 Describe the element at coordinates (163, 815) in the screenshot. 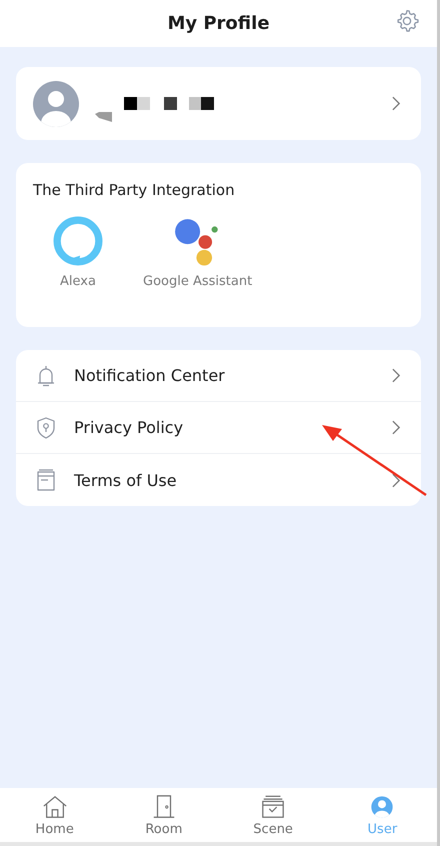

I see `tab: Room` at that location.